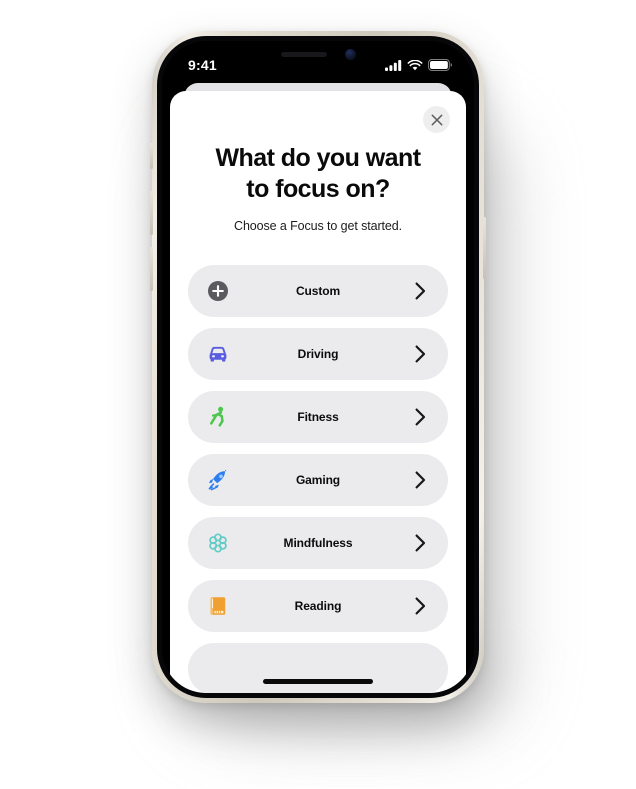 The width and height of the screenshot is (636, 789). I want to click on wifi-icon, so click(415, 64).